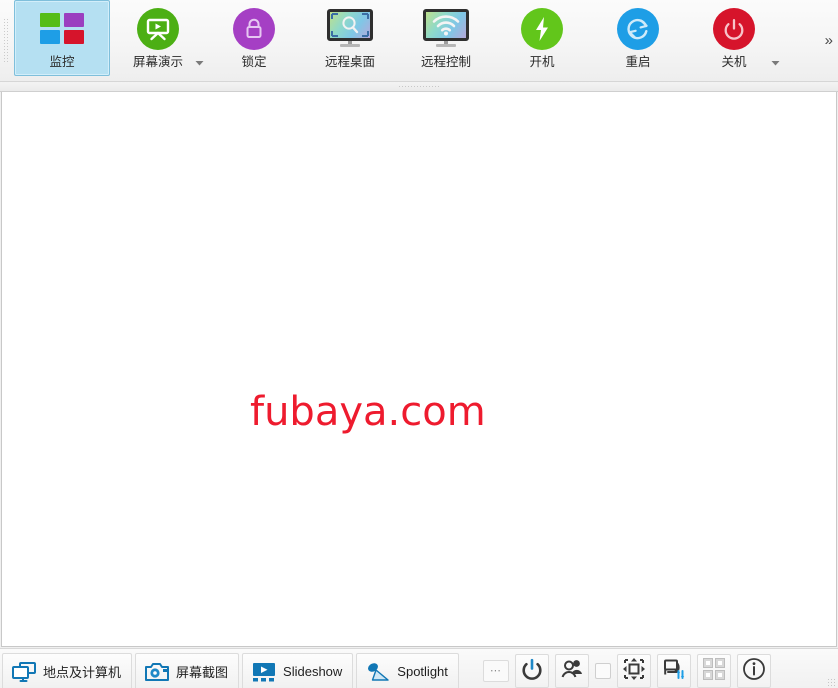  Describe the element at coordinates (350, 29) in the screenshot. I see `monitor-search-icon` at that location.